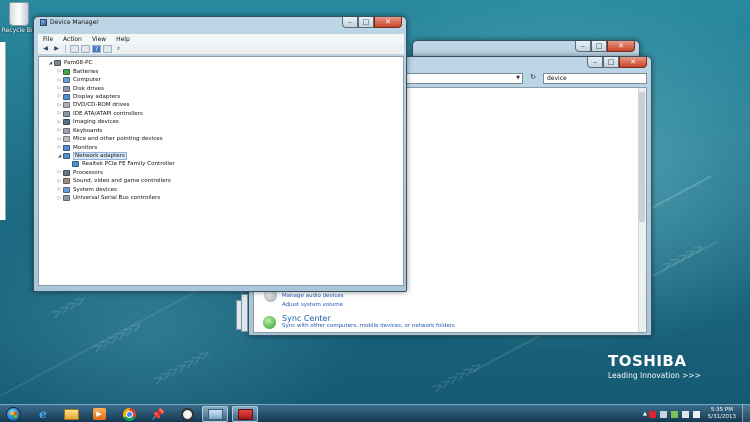 The image size is (750, 422). I want to click on folder-icon, so click(71, 414).